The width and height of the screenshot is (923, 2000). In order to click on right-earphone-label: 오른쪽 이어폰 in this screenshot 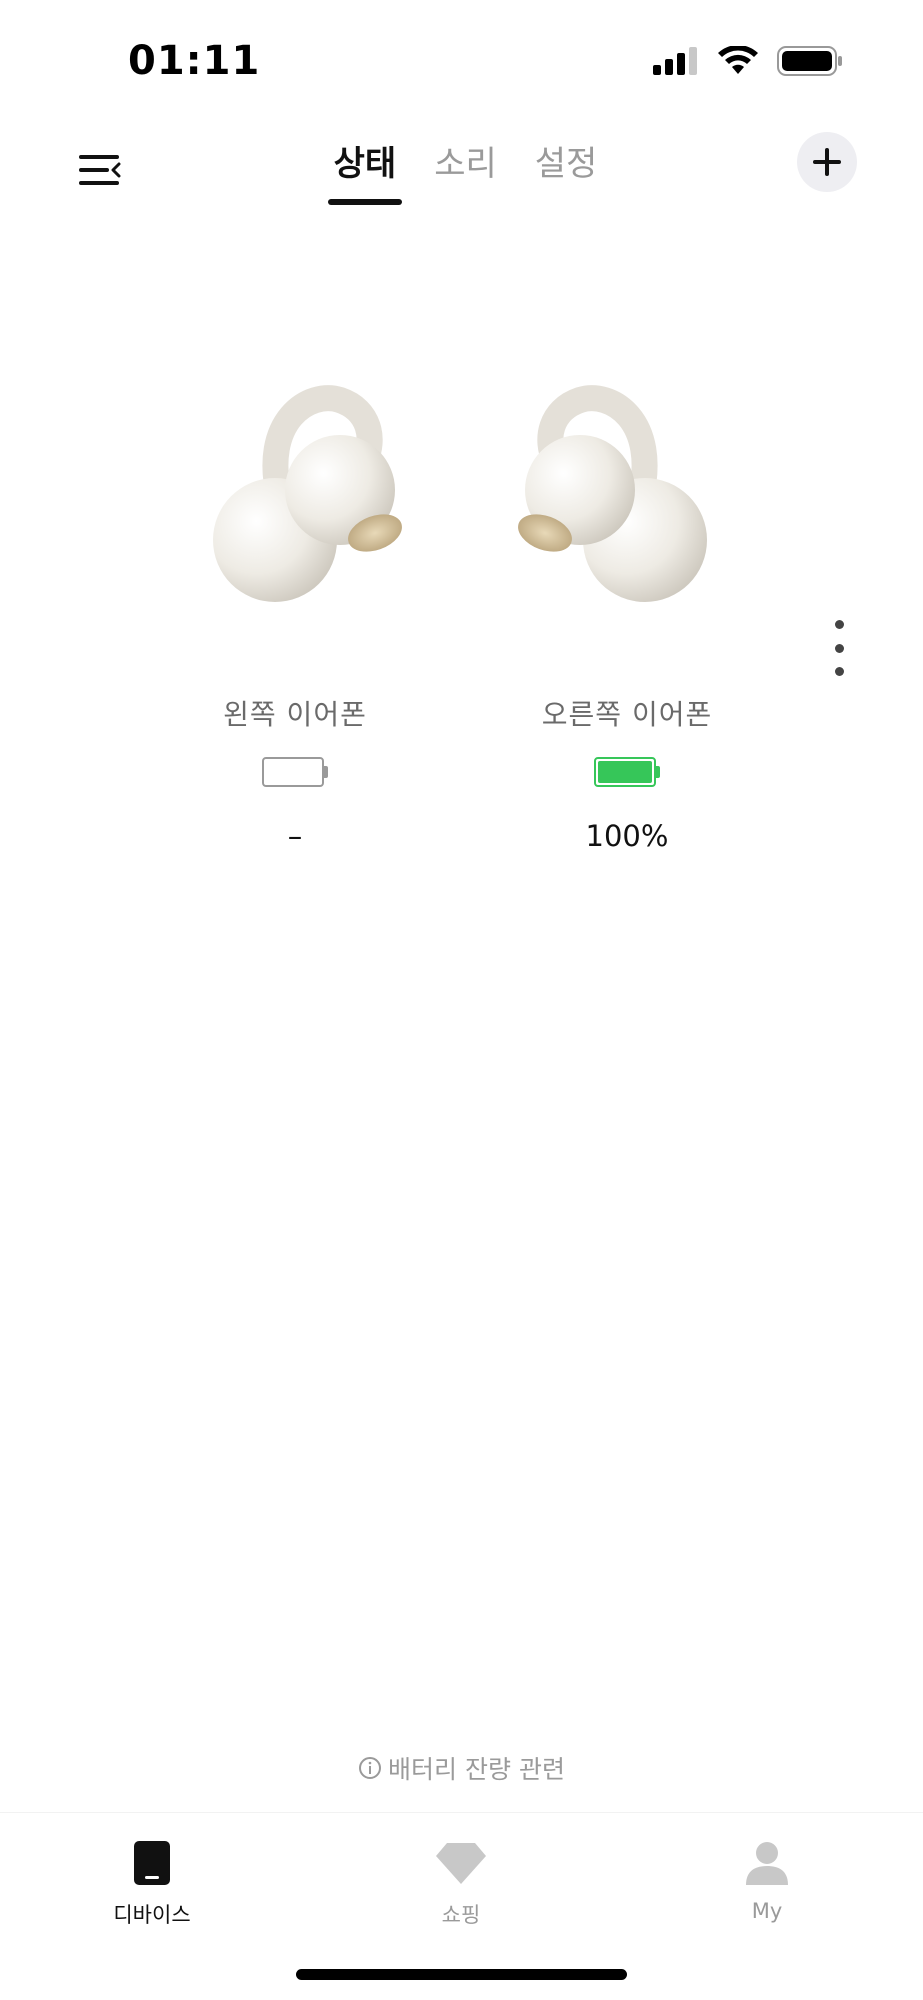, I will do `click(627, 714)`.